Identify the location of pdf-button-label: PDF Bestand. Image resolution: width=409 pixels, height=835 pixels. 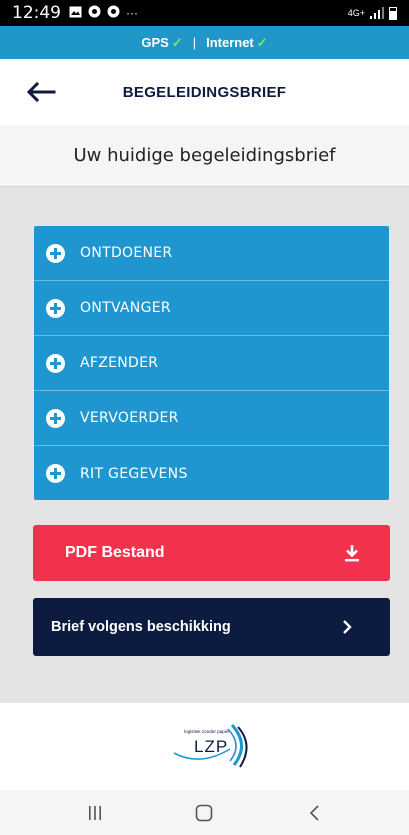
(115, 552).